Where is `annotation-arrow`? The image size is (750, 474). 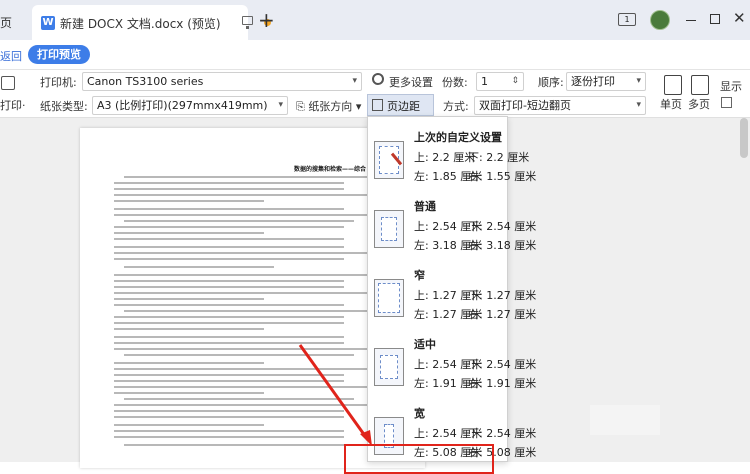
annotation-arrow is located at coordinates (335, 395).